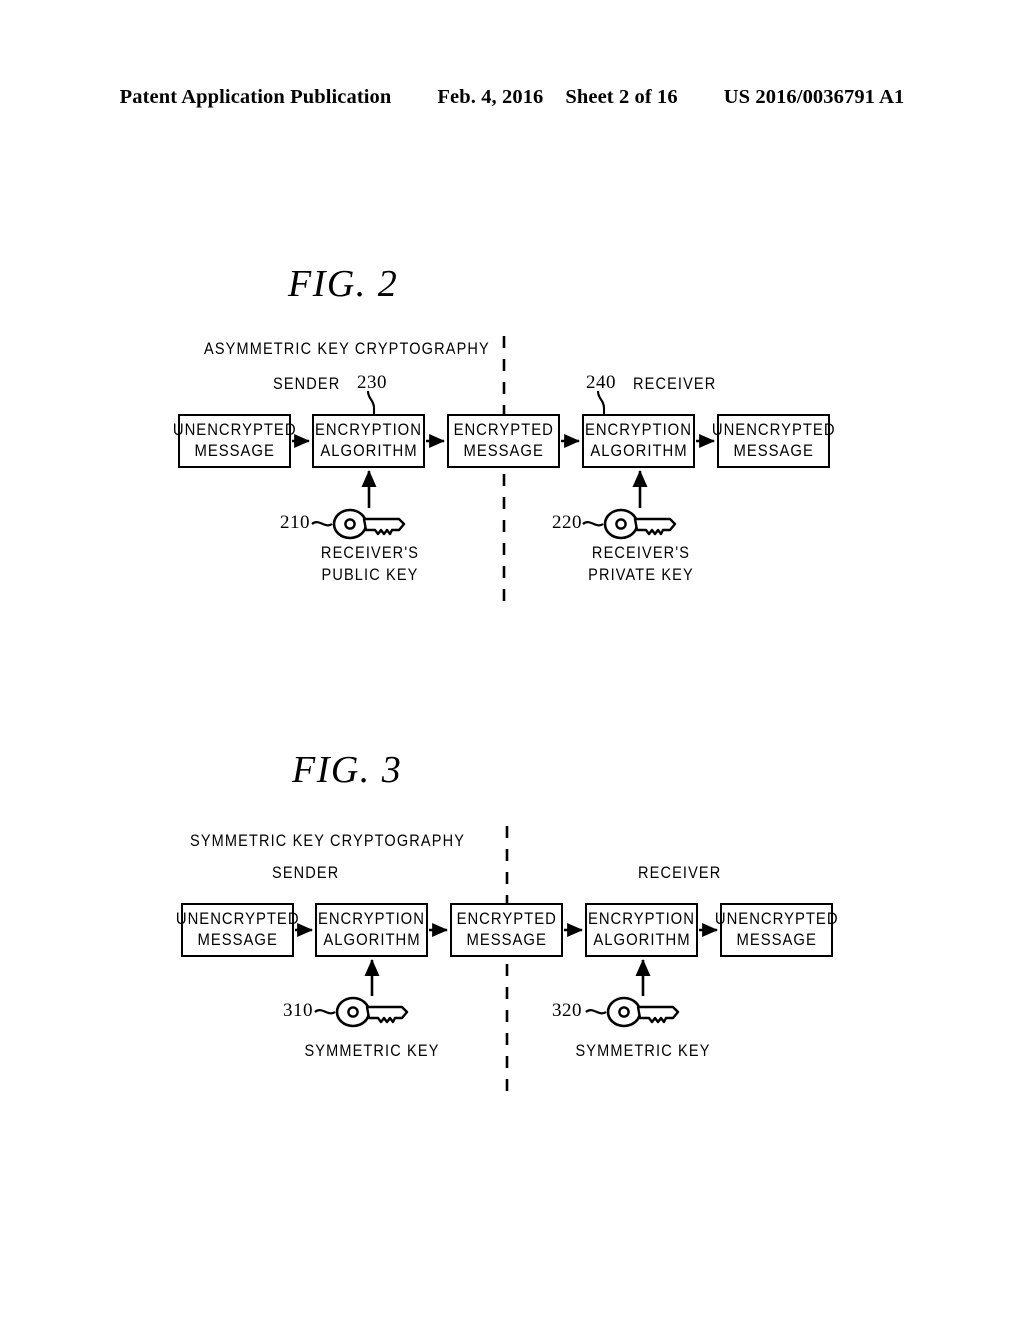  What do you see at coordinates (507, 977) in the screenshot?
I see `figure-3-key-arrows` at bounding box center [507, 977].